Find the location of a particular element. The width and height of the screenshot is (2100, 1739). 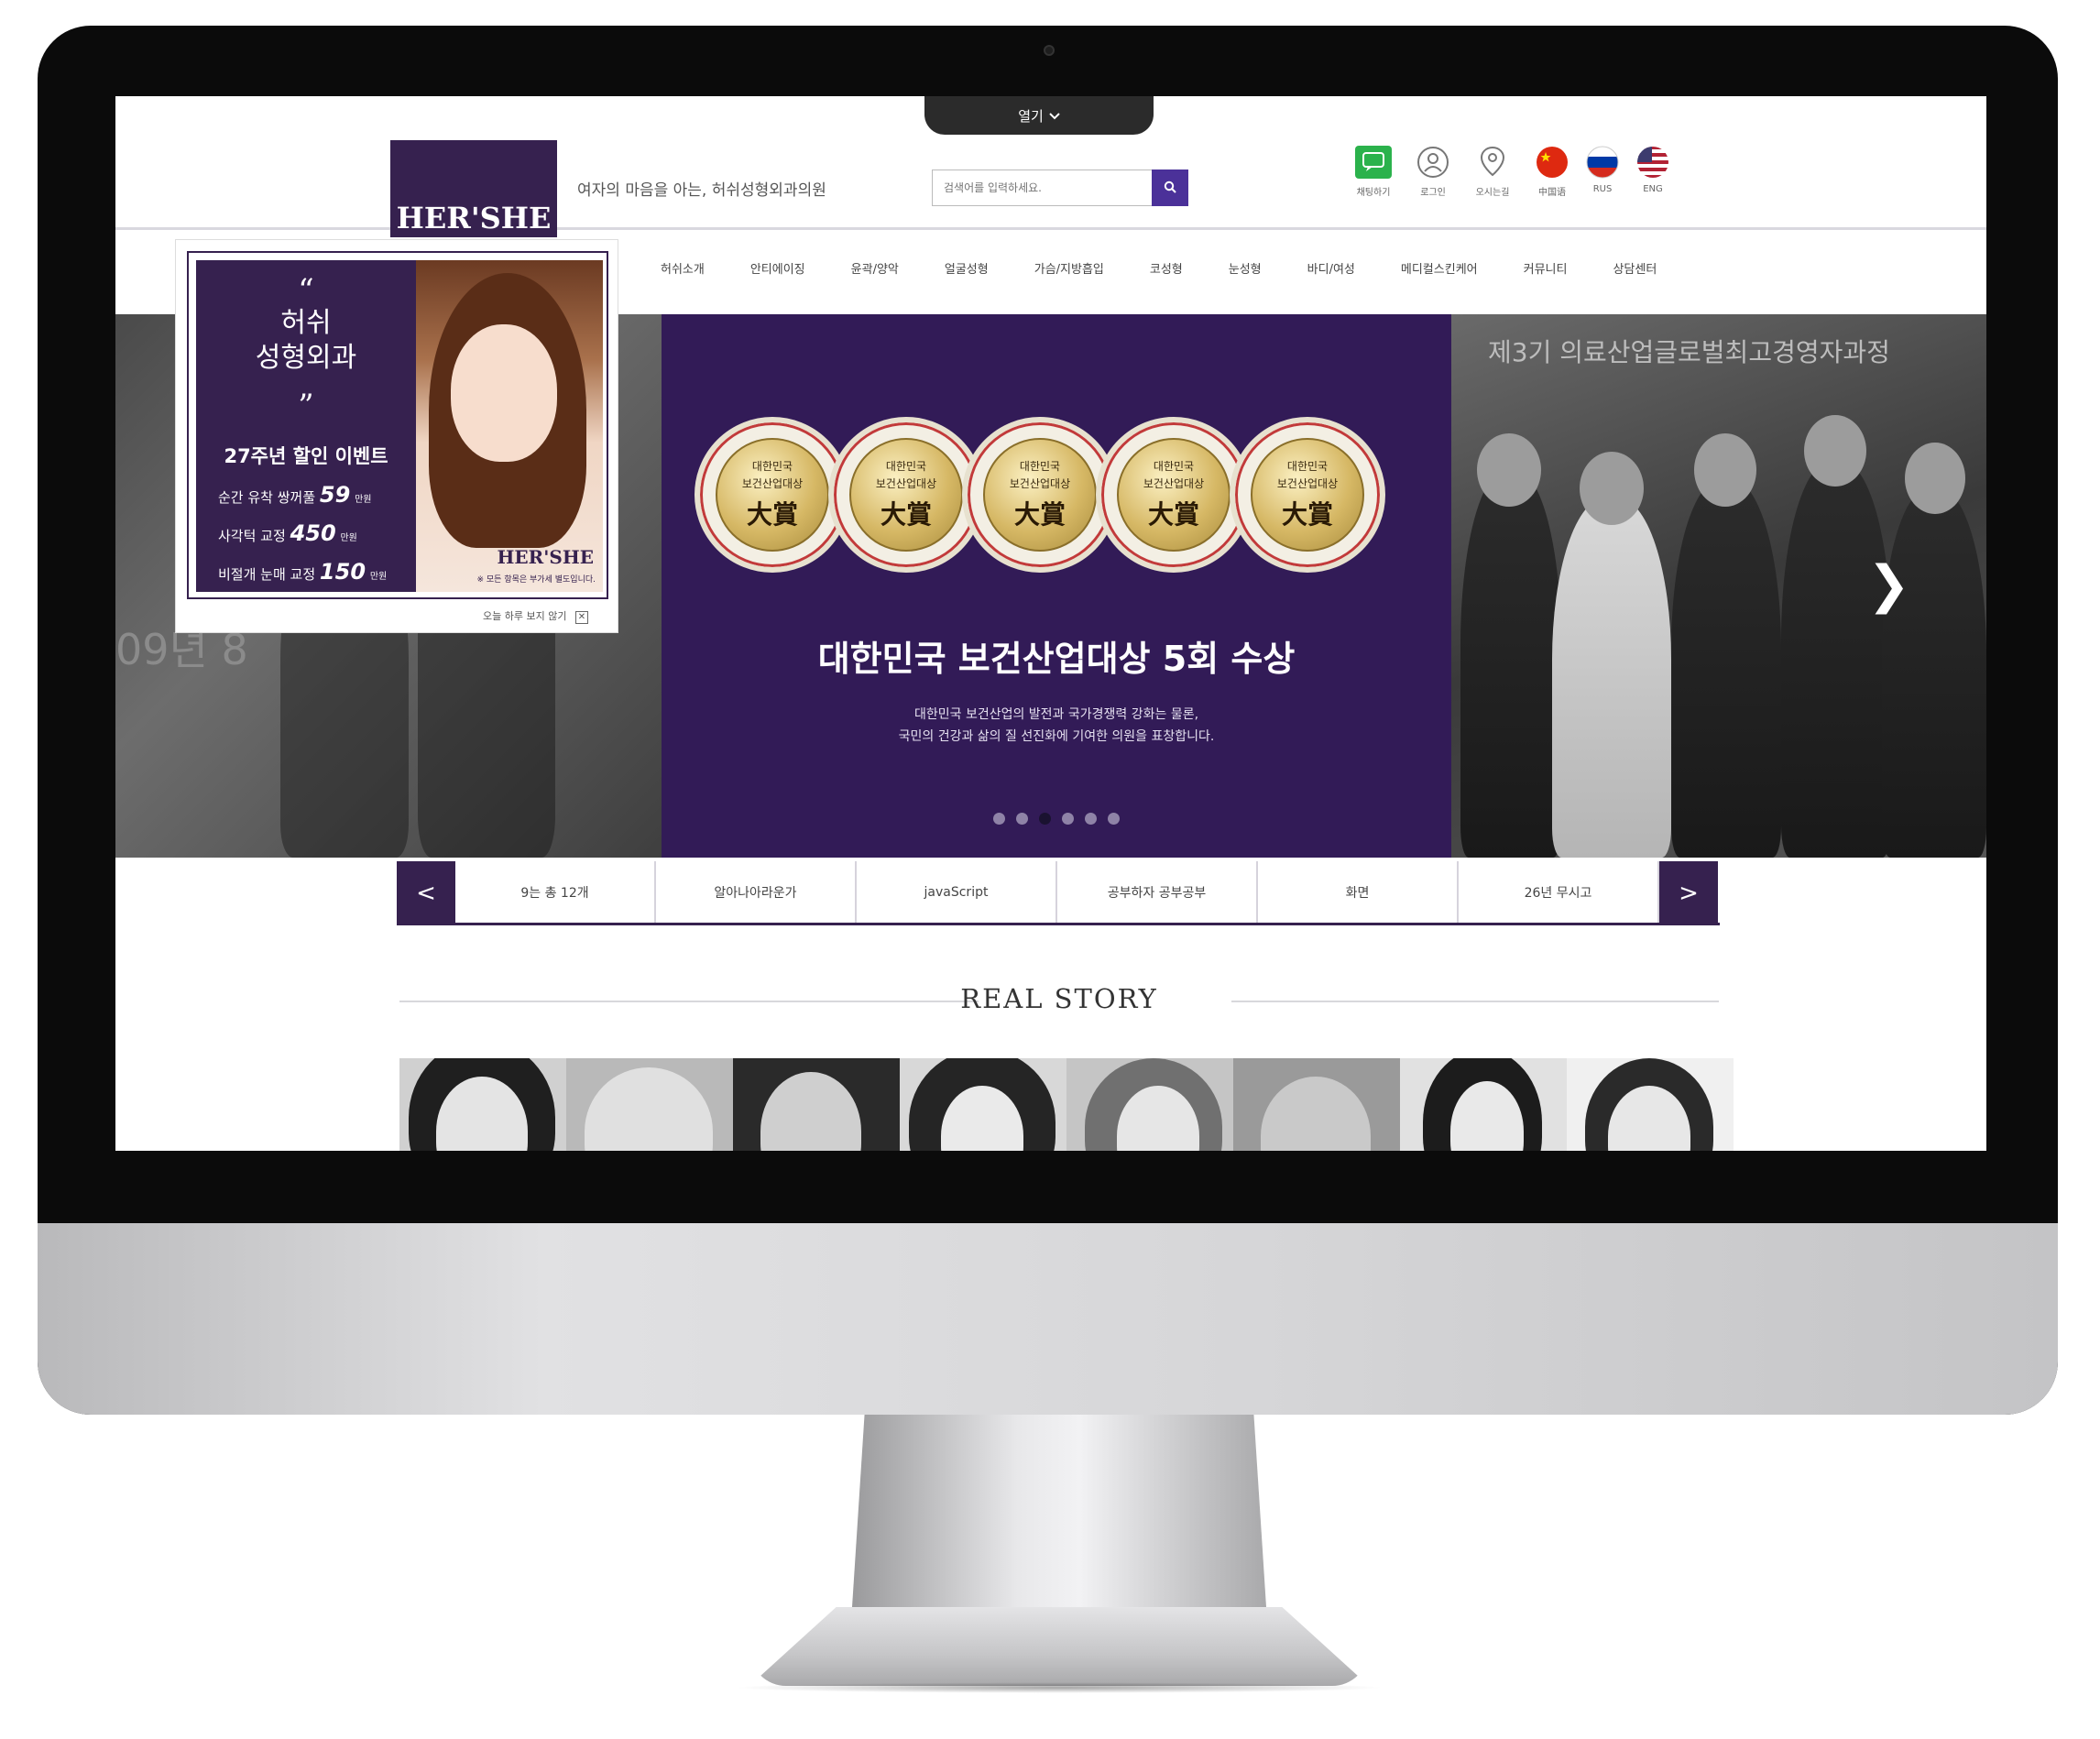

popup-brand-sub: ※ 모든 항목은 부가세 별도입니다. is located at coordinates (536, 580).